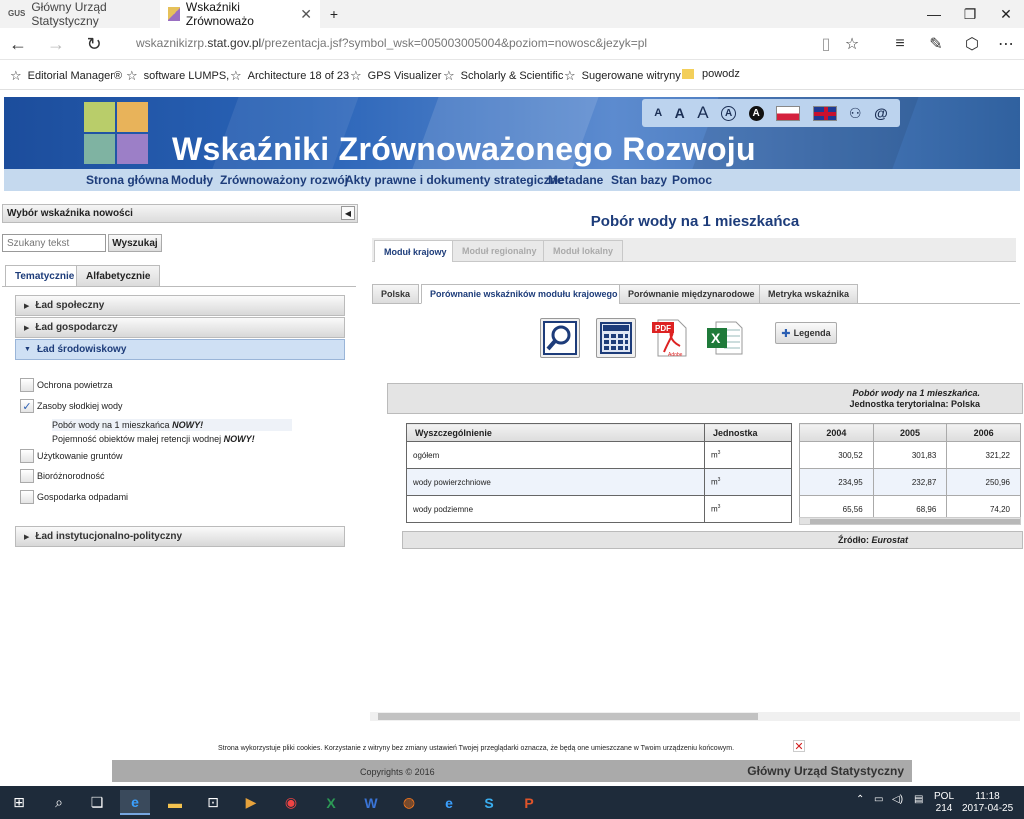  What do you see at coordinates (396, 294) in the screenshot?
I see `tab-poland: Polska` at bounding box center [396, 294].